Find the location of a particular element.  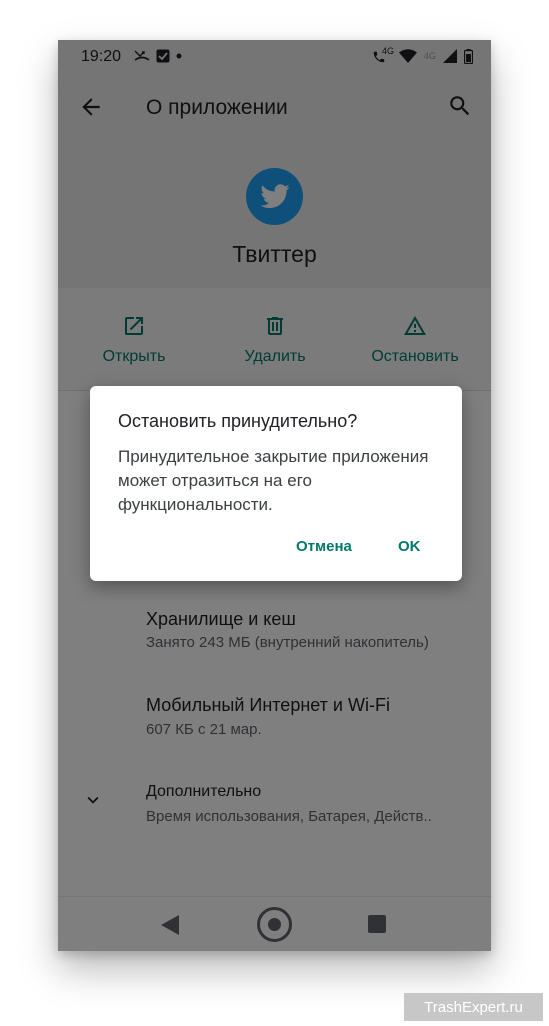

cancel-button: Отмена is located at coordinates (324, 546).